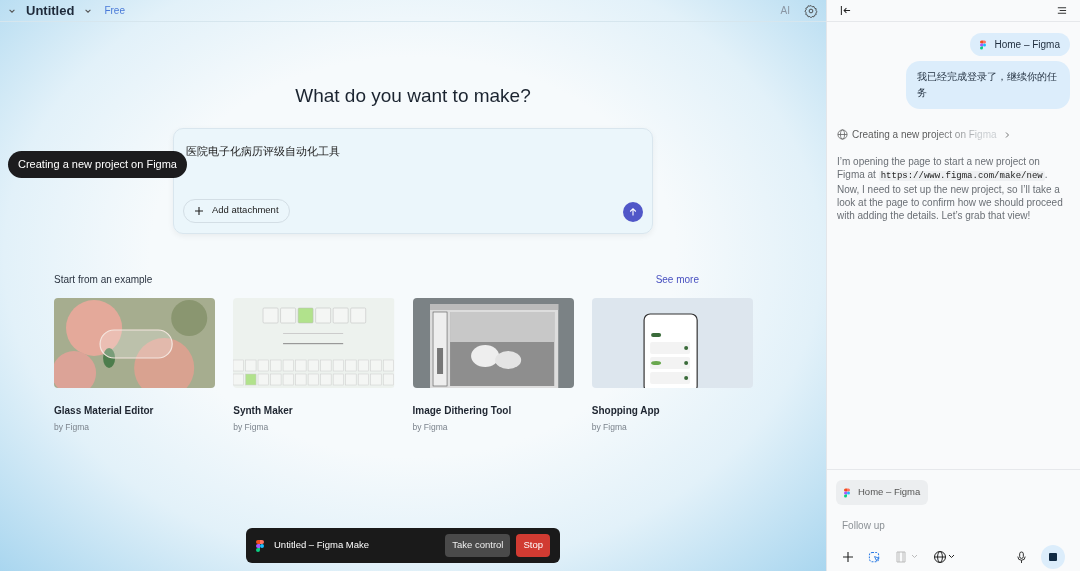 This screenshot has height=571, width=1080. What do you see at coordinates (988, 85) in the screenshot?
I see `user-message: 我已经完成登录了，继续你的任务` at bounding box center [988, 85].